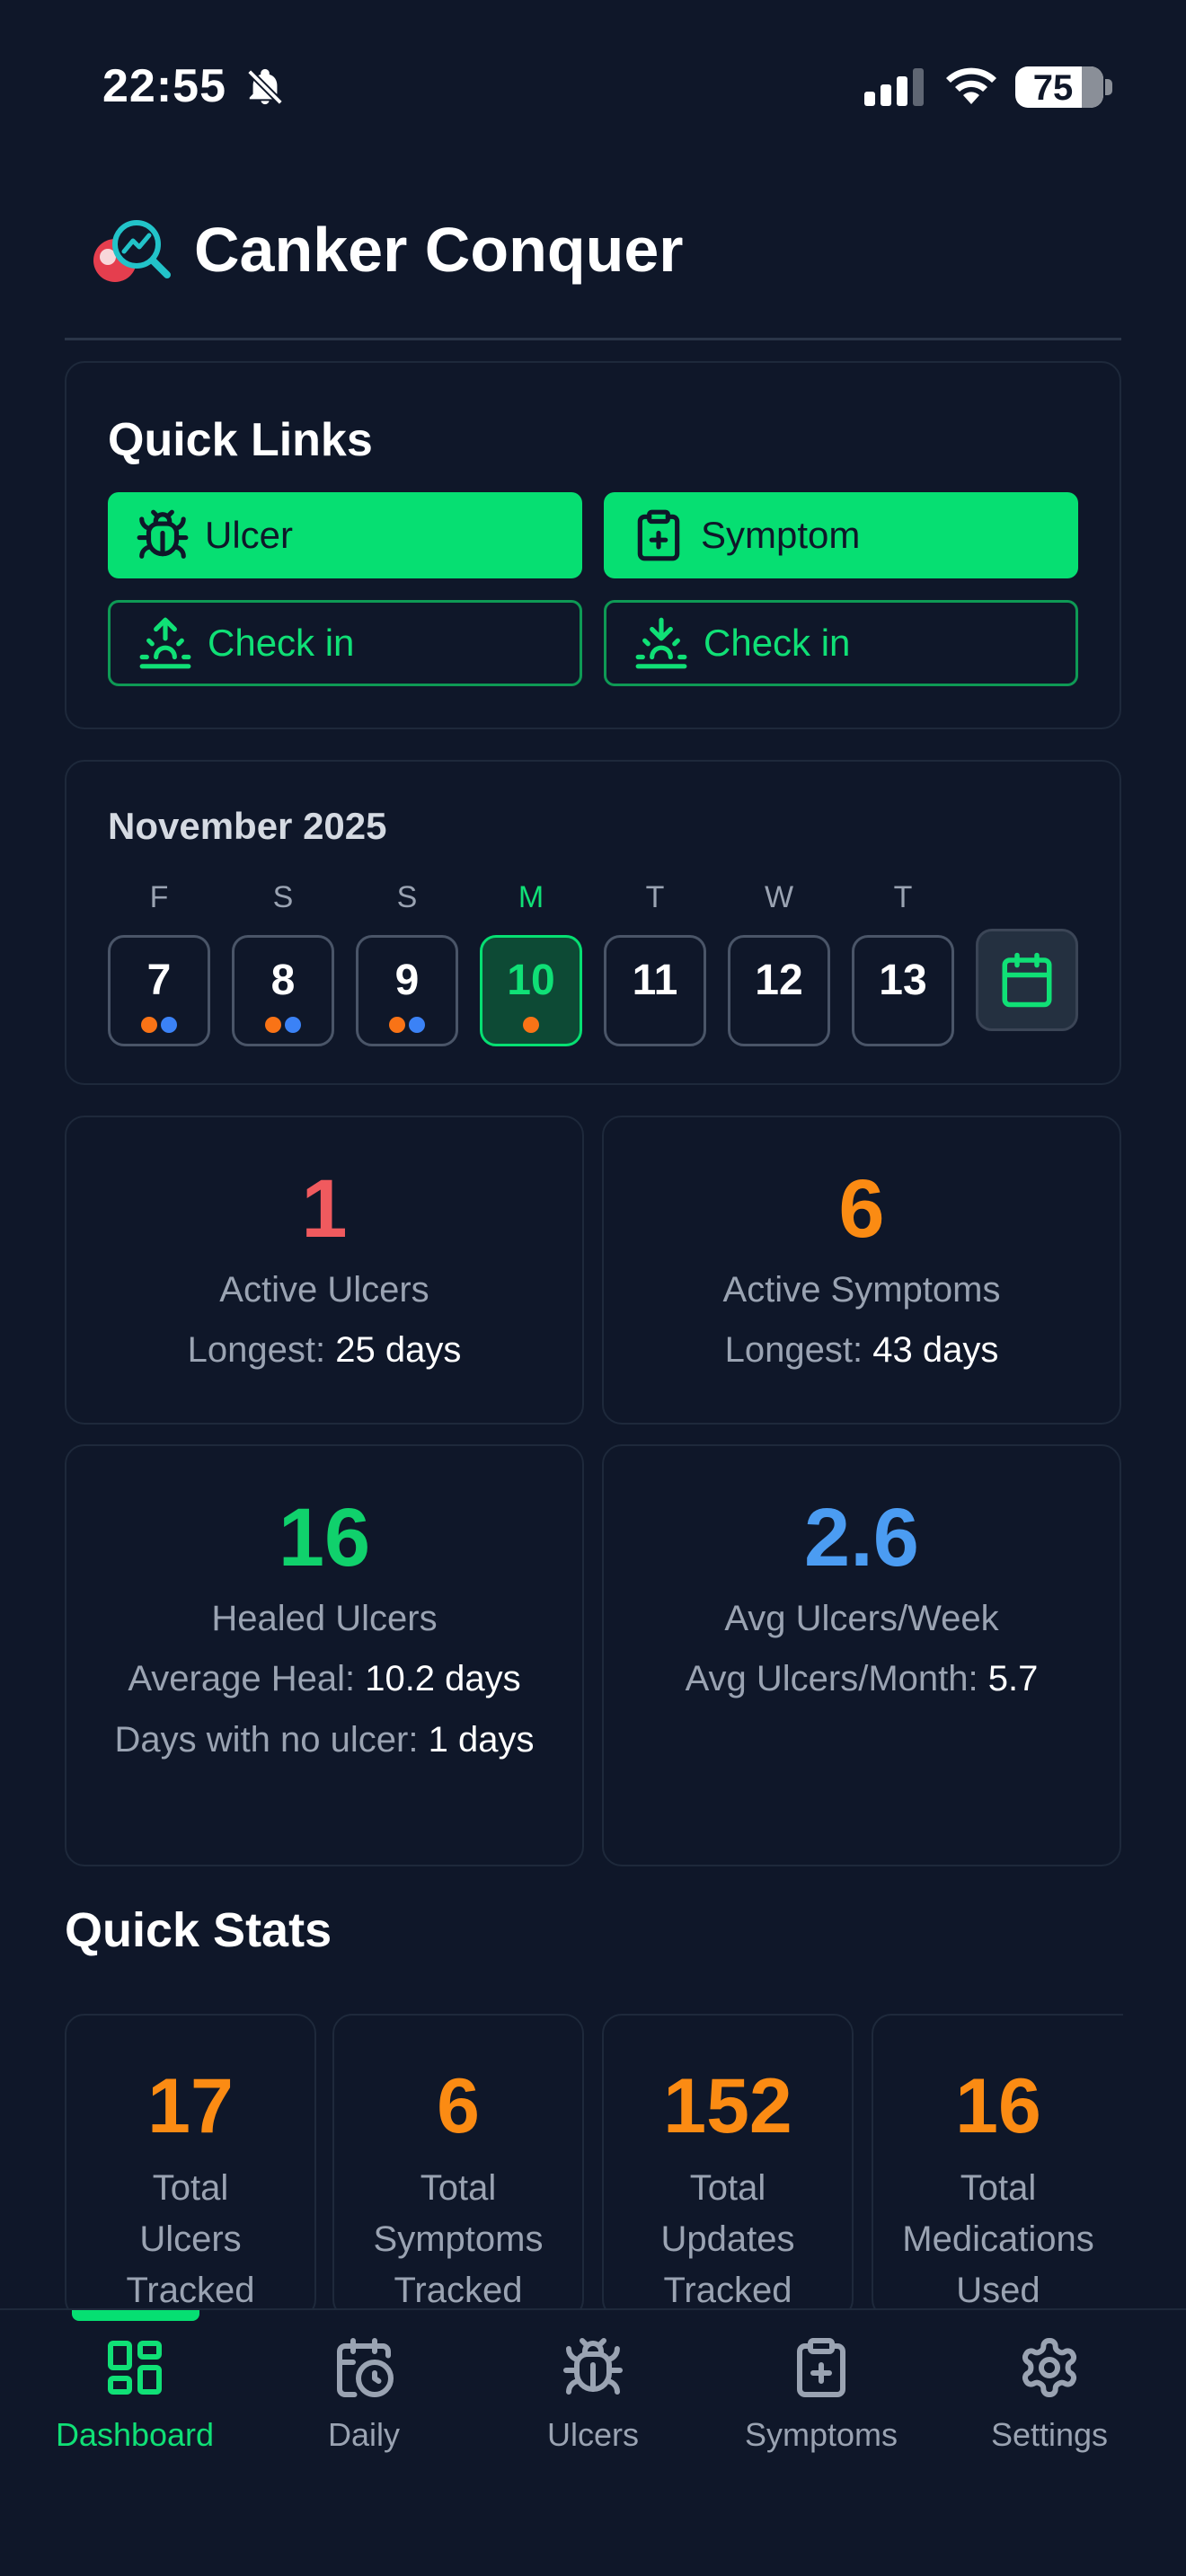  I want to click on calendar-month: November 2025, so click(247, 826).